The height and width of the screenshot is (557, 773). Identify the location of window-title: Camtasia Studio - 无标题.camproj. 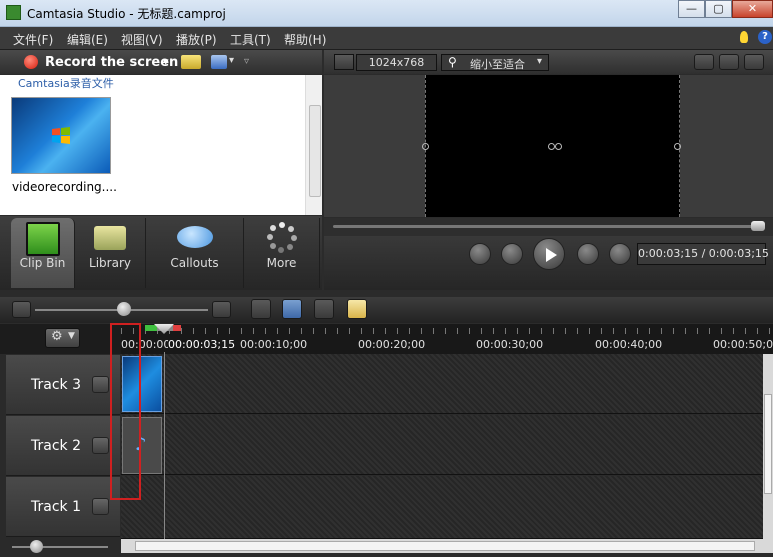
(126, 14).